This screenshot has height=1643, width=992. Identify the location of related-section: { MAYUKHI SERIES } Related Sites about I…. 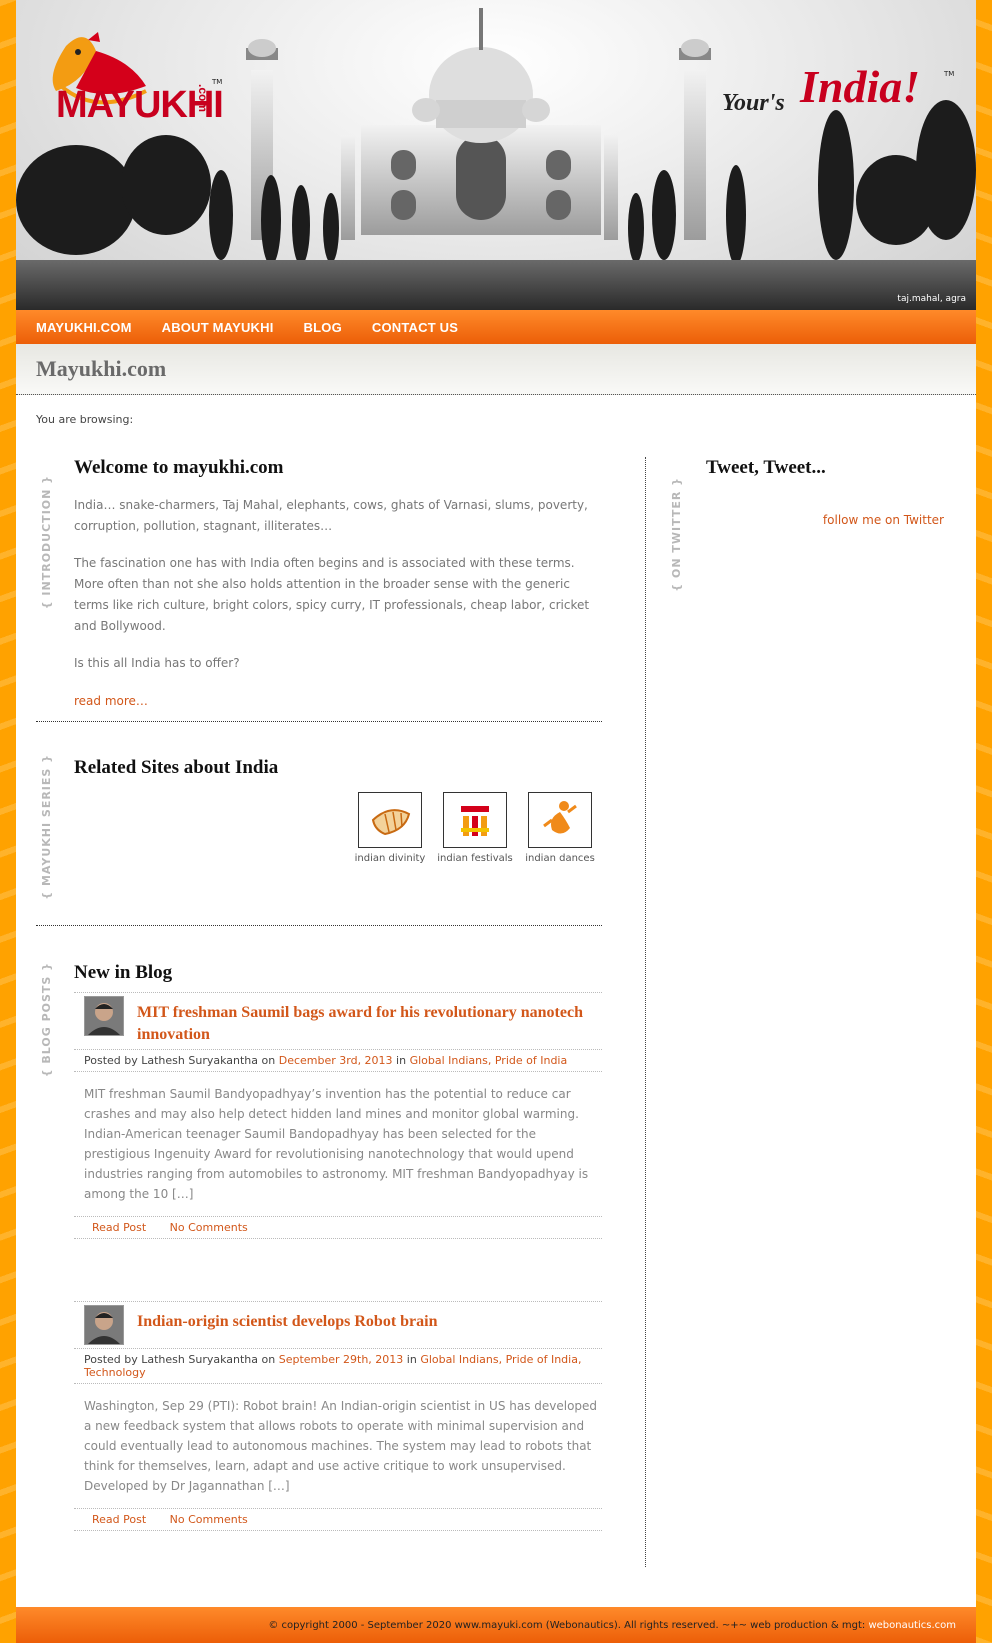
(319, 823).